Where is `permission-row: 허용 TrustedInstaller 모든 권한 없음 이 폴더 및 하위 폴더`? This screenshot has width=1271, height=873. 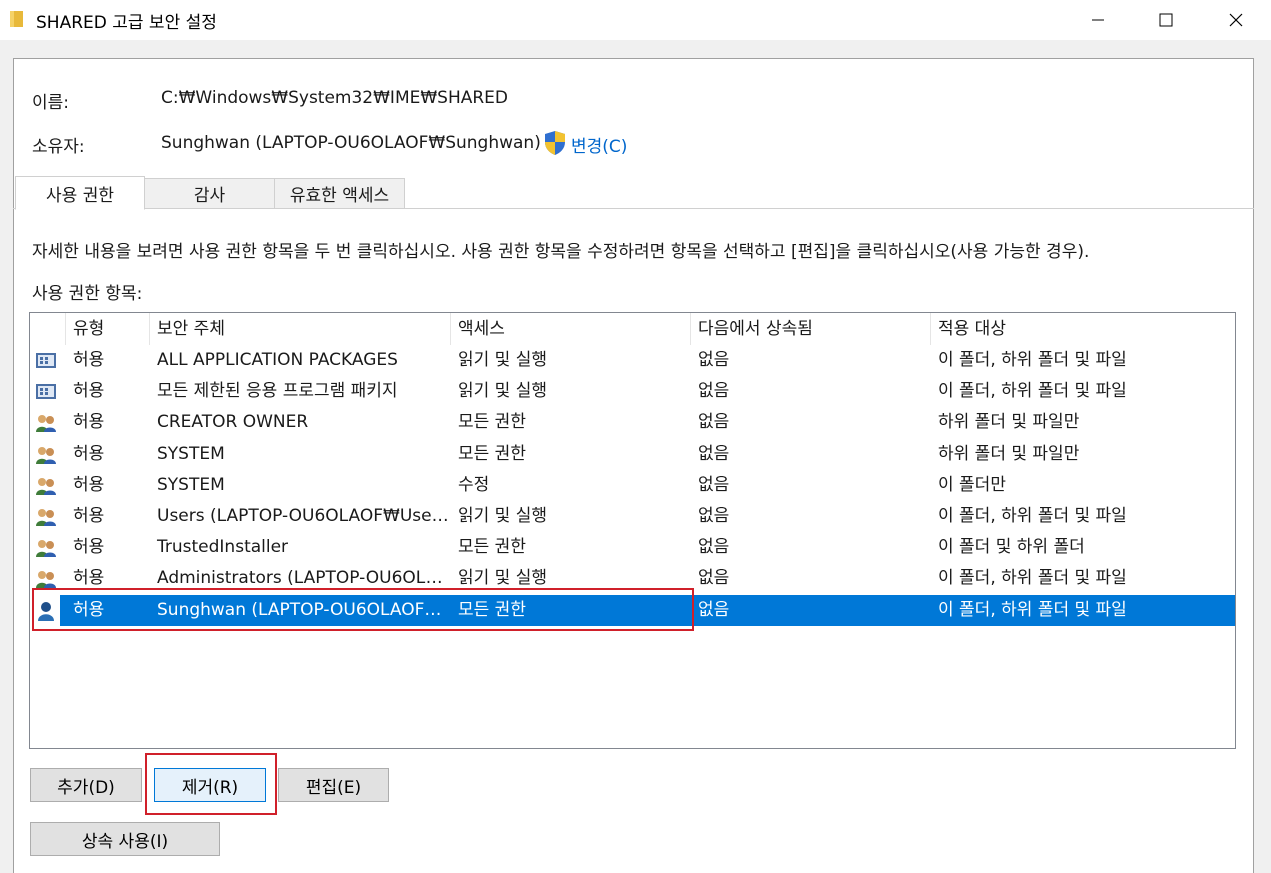 permission-row: 허용 TrustedInstaller 모든 권한 없음 이 폴더 및 하위 폴더 is located at coordinates (632, 547).